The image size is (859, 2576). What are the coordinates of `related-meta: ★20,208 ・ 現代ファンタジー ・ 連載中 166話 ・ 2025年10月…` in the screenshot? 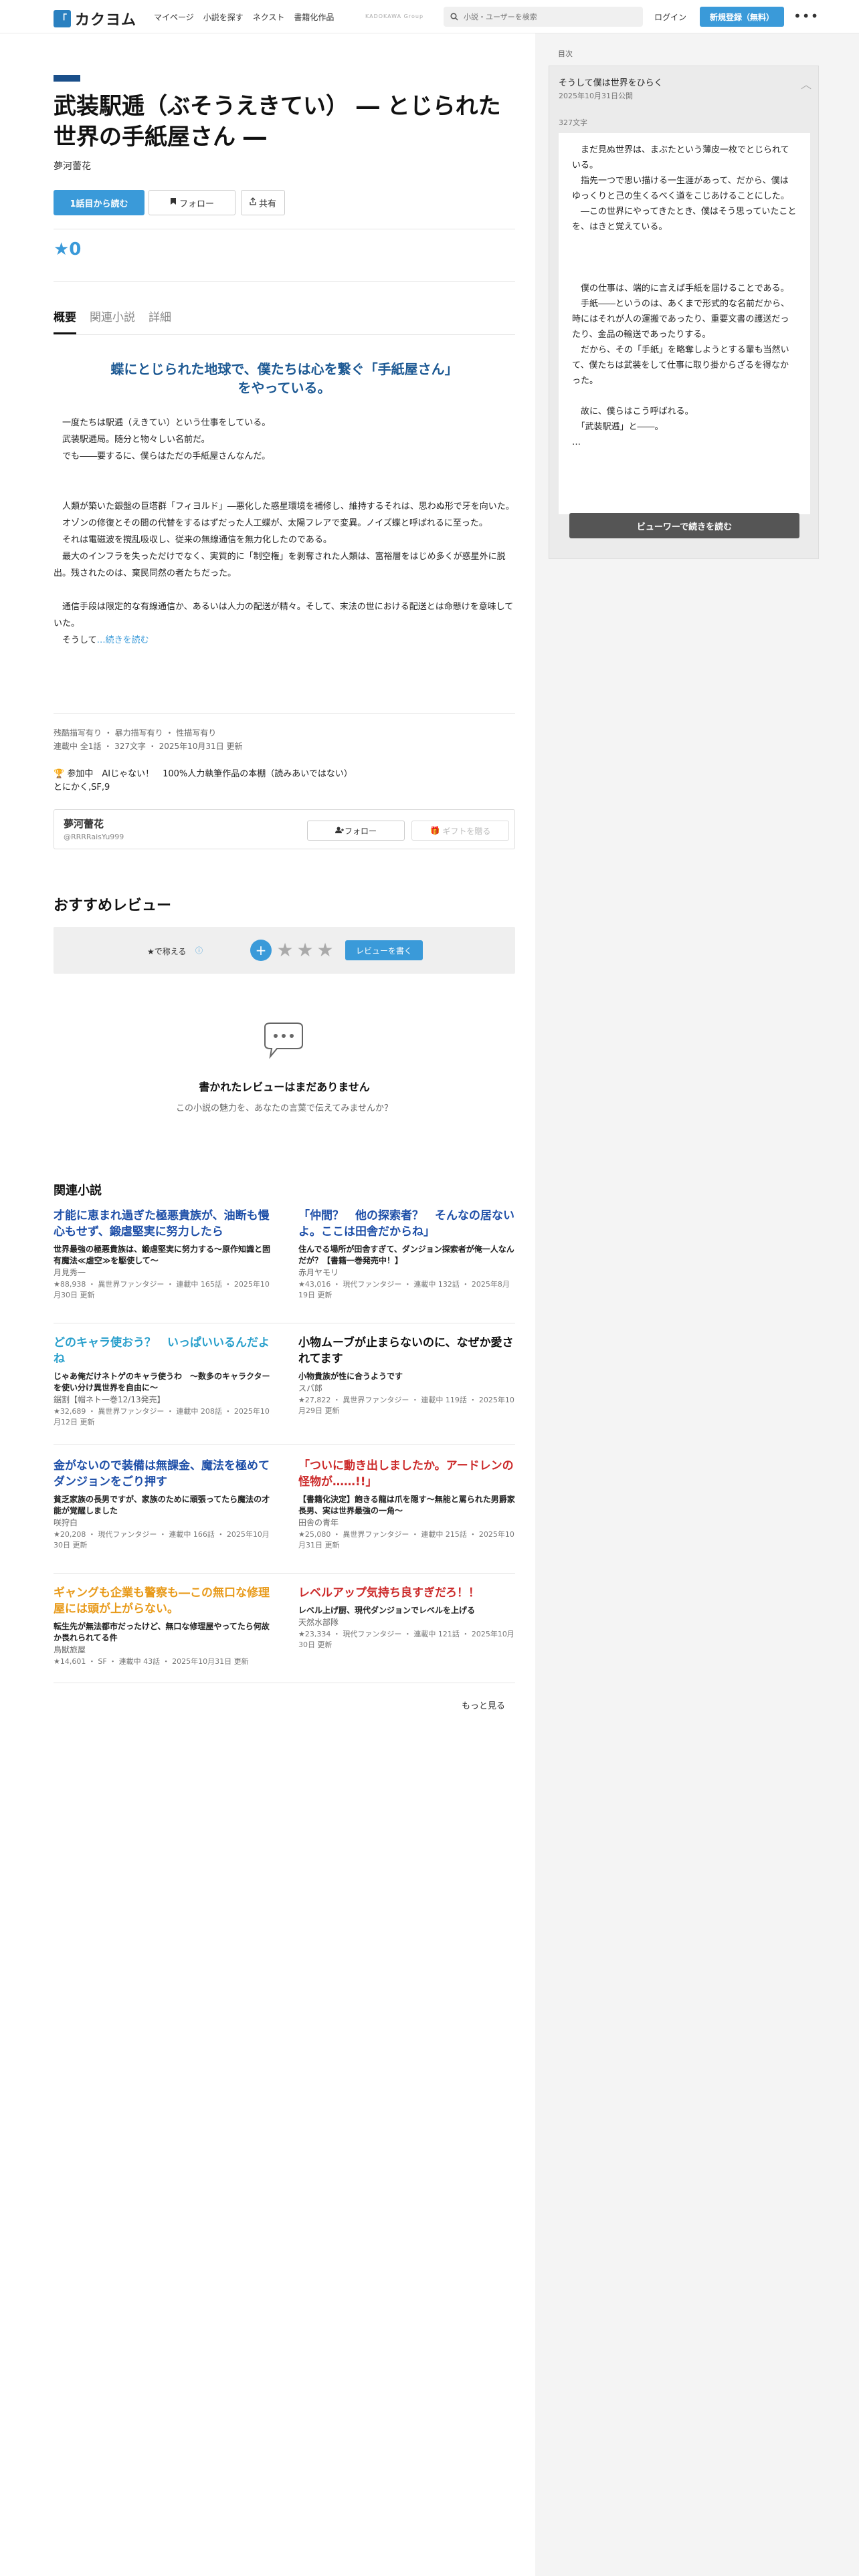 It's located at (162, 1539).